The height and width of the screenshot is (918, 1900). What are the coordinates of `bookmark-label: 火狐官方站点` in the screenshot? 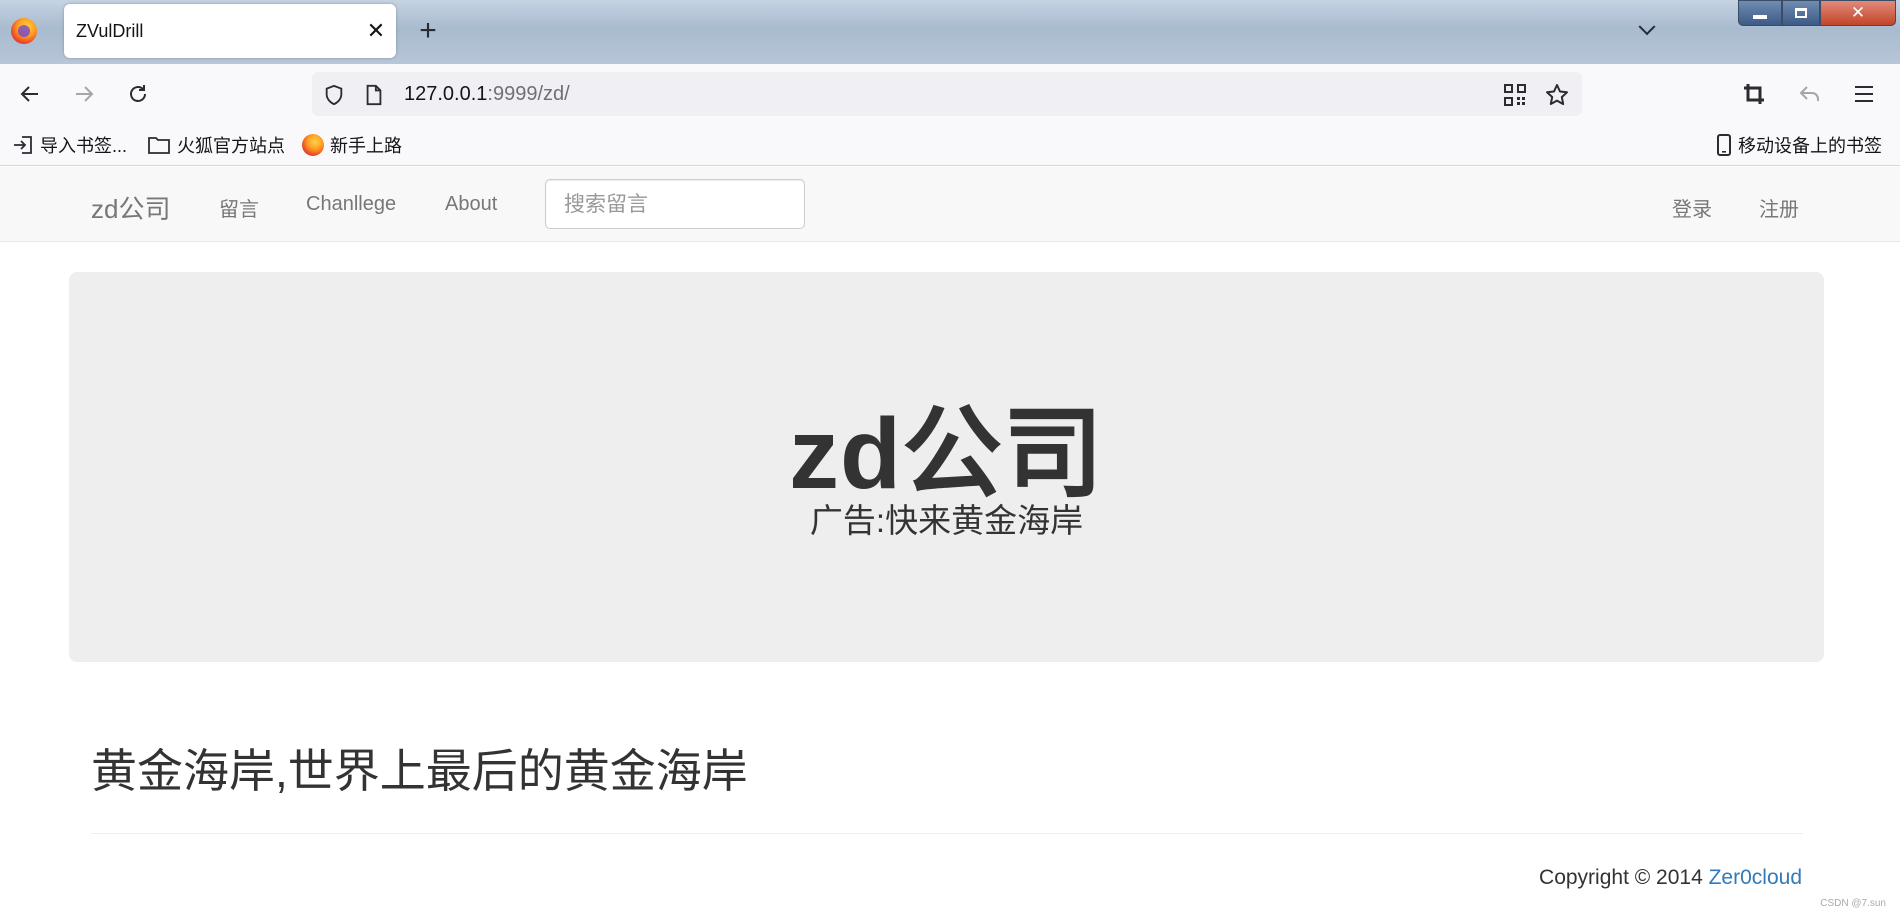 It's located at (231, 146).